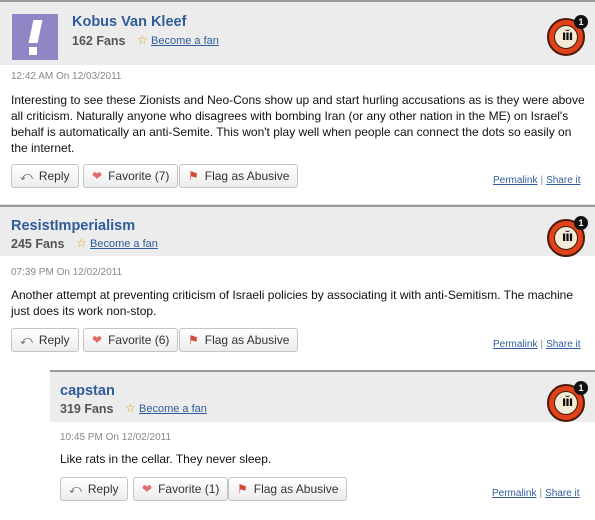  I want to click on exclamation-dot, so click(33, 51).